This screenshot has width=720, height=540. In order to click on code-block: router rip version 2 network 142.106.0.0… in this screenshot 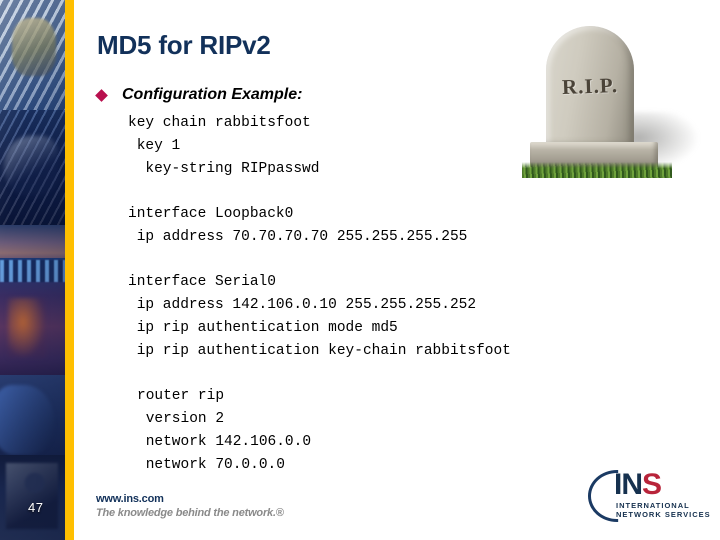, I will do `click(363, 431)`.